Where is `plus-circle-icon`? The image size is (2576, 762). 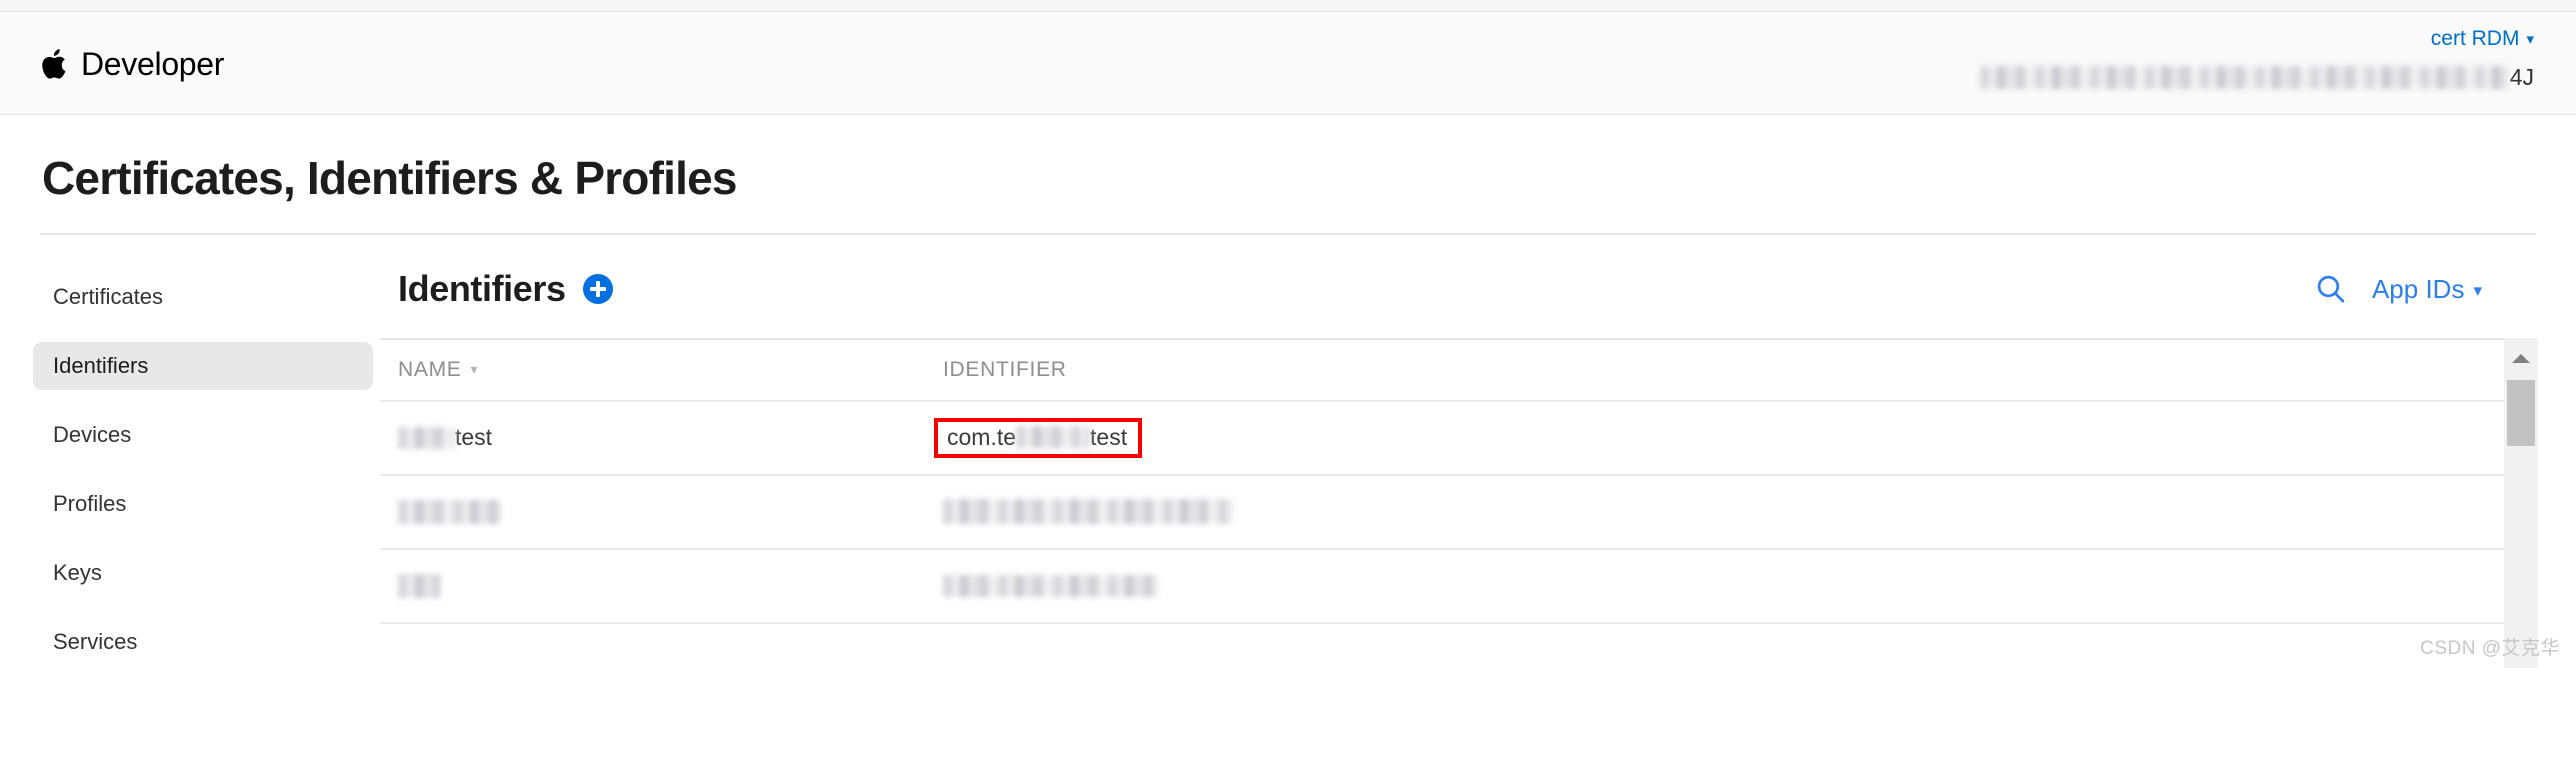 plus-circle-icon is located at coordinates (597, 288).